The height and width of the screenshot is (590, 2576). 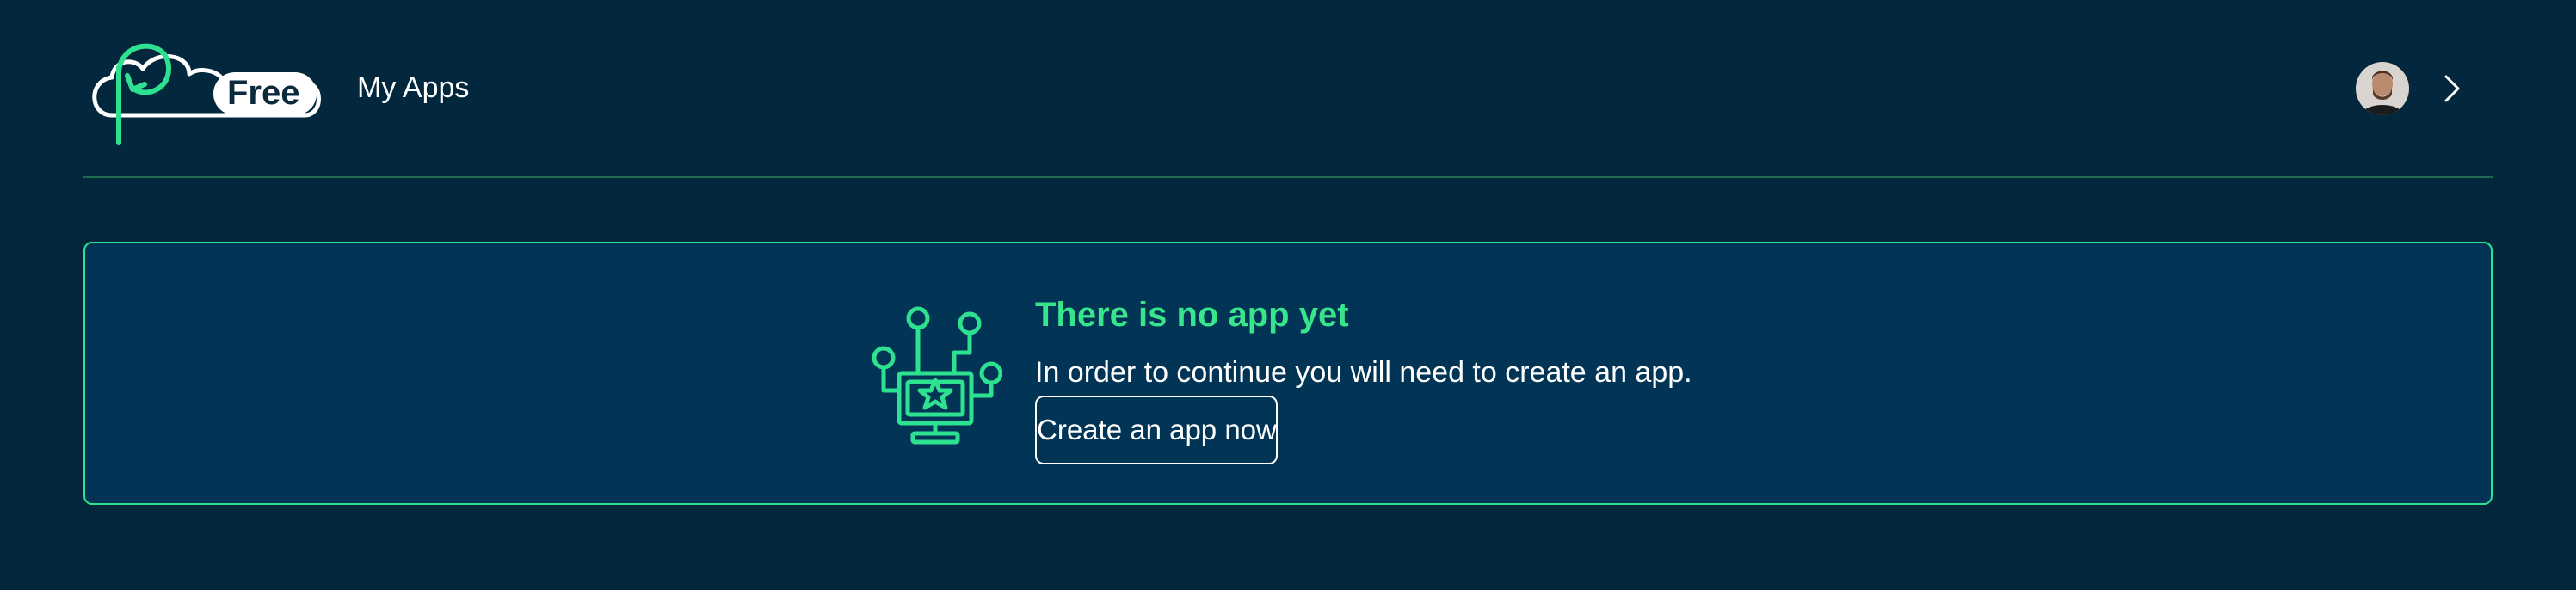 I want to click on user-avatar, so click(x=2382, y=89).